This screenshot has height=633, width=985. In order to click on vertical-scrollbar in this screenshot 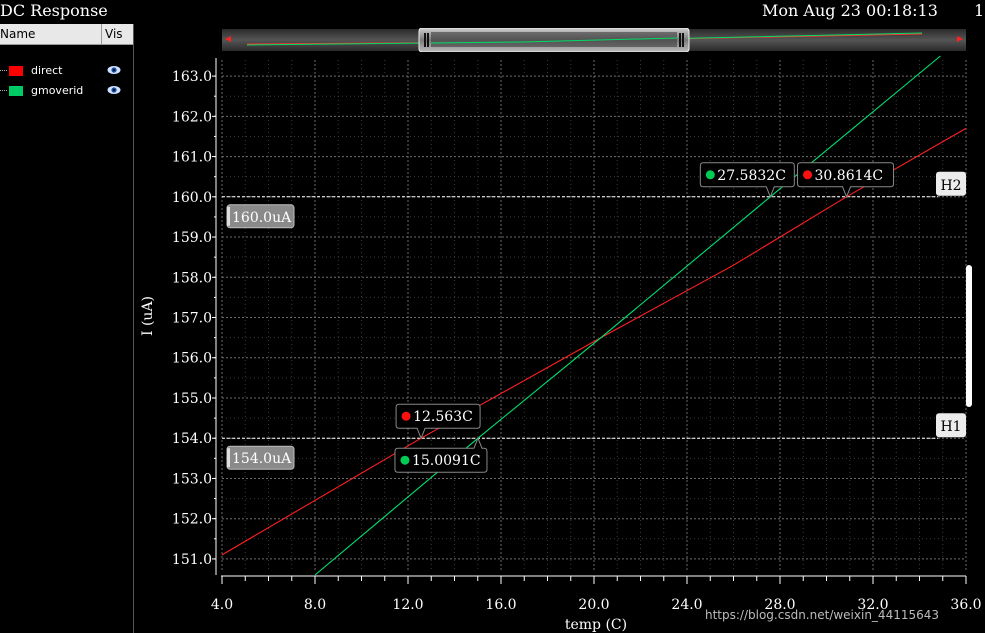, I will do `click(969, 336)`.